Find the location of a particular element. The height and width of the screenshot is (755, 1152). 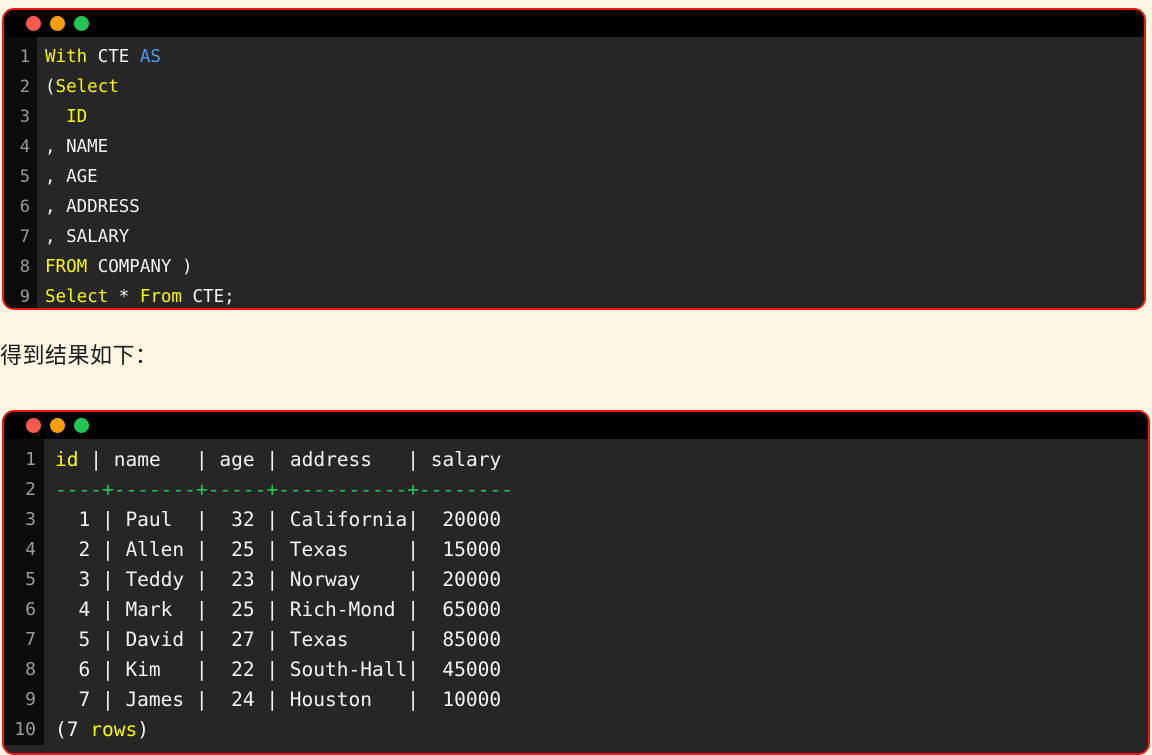

code-line: 7 | James | 24 | Houston | 10000 is located at coordinates (601, 700).